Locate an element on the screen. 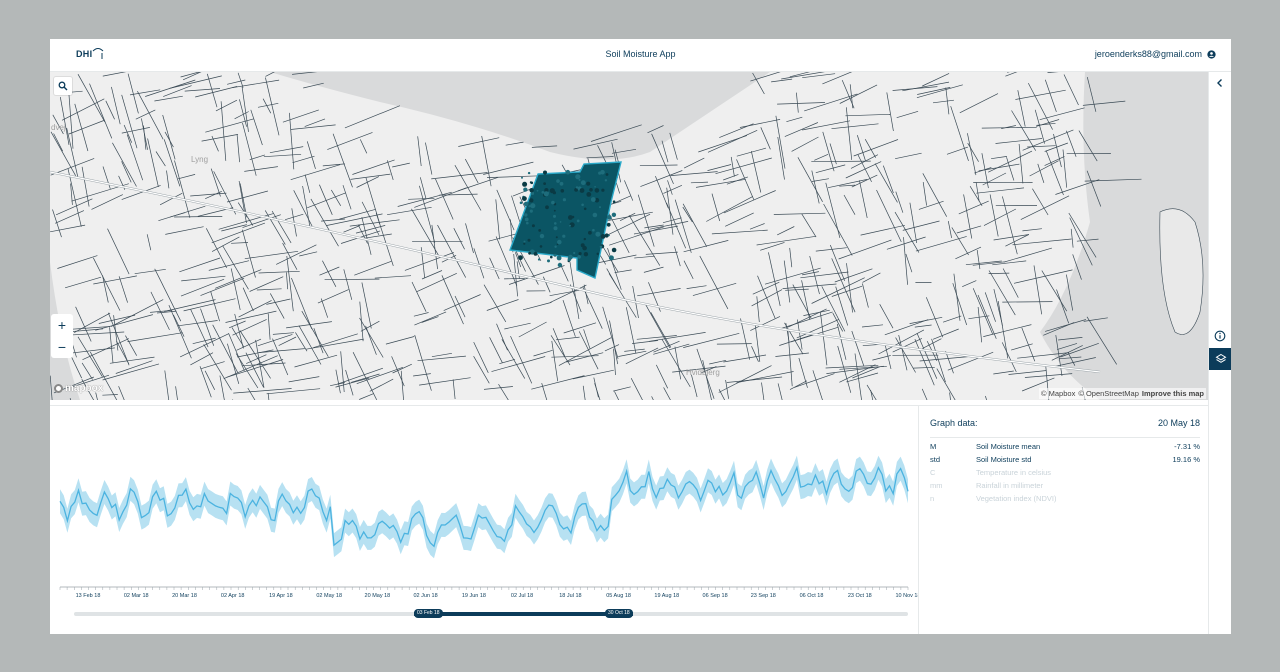 This screenshot has height=672, width=1280. user-email: jeroenderks88@gmail.com is located at coordinates (1148, 54).